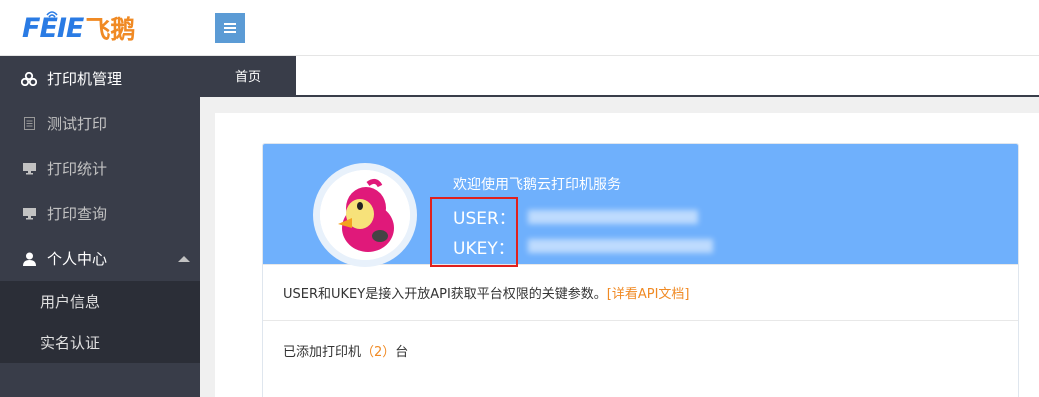 Image resolution: width=1039 pixels, height=397 pixels. Describe the element at coordinates (537, 185) in the screenshot. I see `welcome-text: 欢迎使用飞鹅云打印机服务` at that location.